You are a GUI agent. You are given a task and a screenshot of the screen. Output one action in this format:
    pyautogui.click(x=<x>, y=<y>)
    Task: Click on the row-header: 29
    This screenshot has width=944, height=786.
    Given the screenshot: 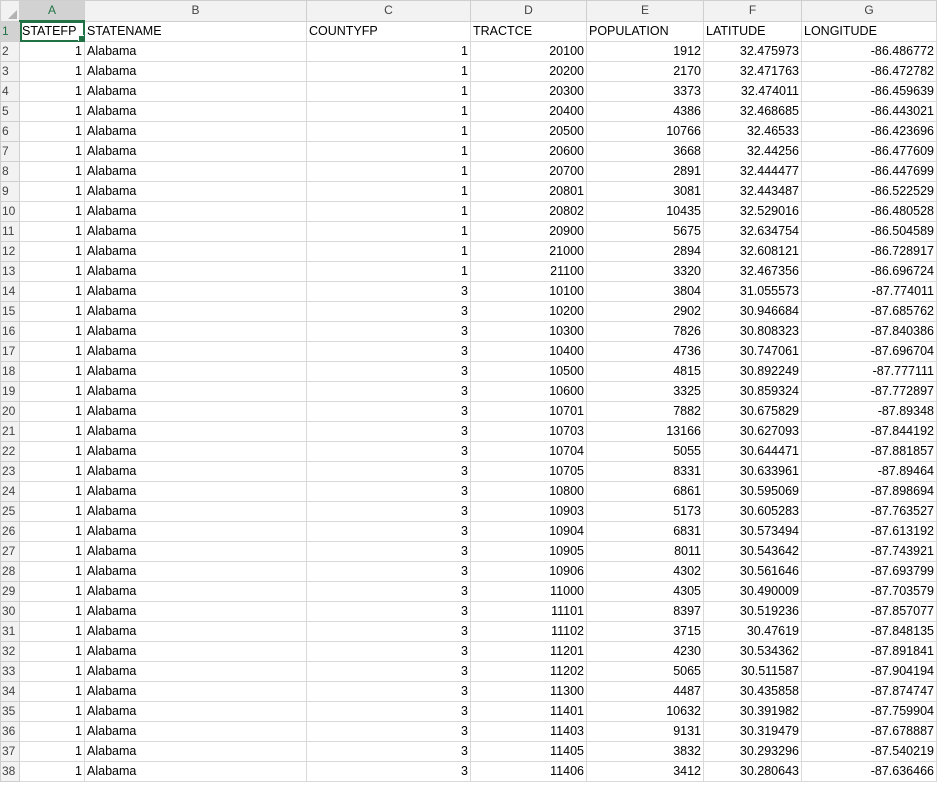 What is the action you would take?
    pyautogui.click(x=10, y=591)
    